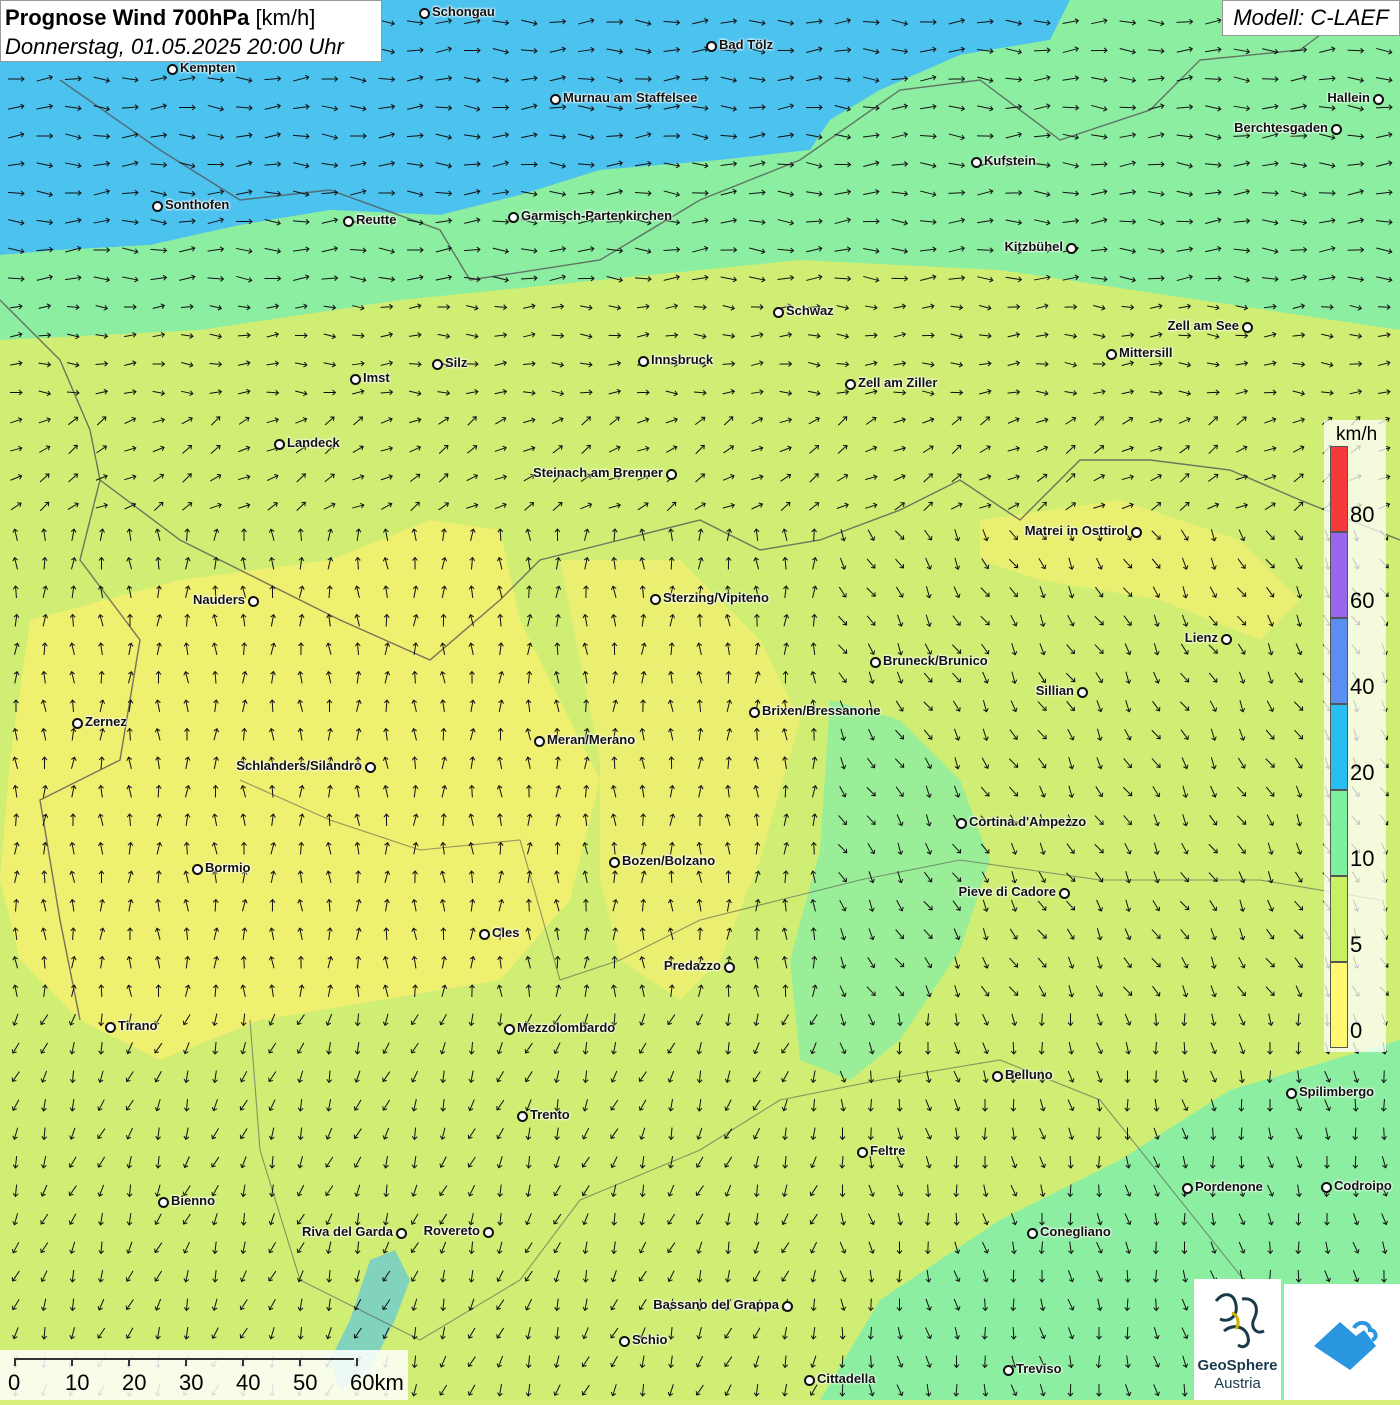 Image resolution: width=1400 pixels, height=1405 pixels. I want to click on city-label: Sonthofen, so click(197, 204).